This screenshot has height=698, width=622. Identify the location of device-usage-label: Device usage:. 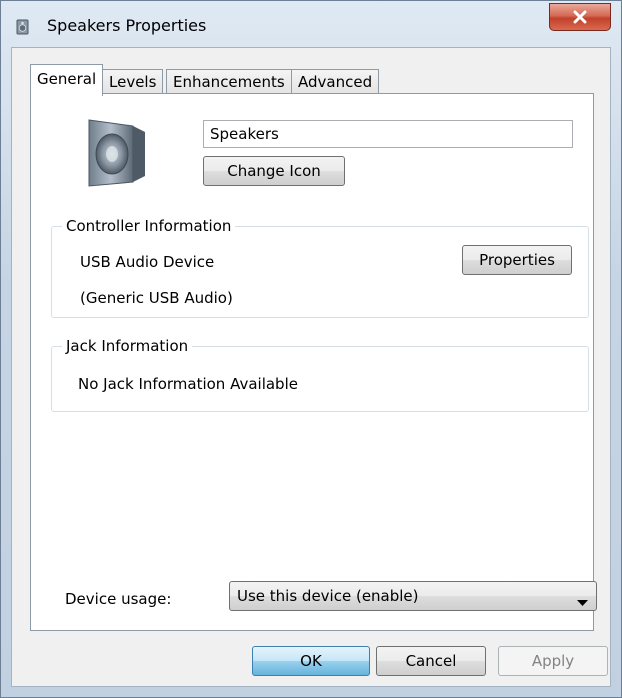
(118, 599).